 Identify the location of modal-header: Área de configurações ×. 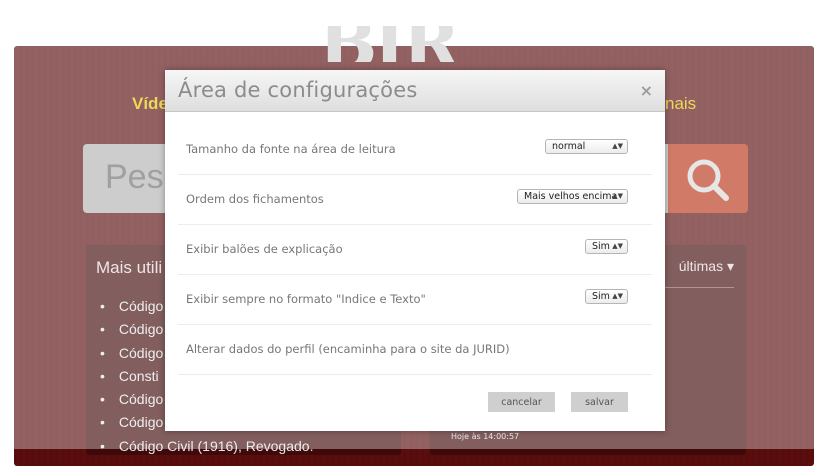
(415, 91).